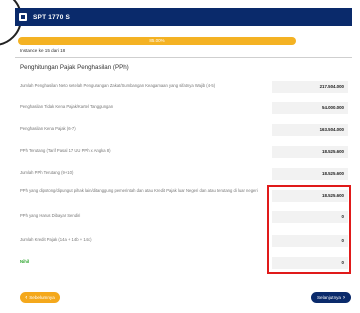  I want to click on row-value-pkp: 163.504.000, so click(310, 130).